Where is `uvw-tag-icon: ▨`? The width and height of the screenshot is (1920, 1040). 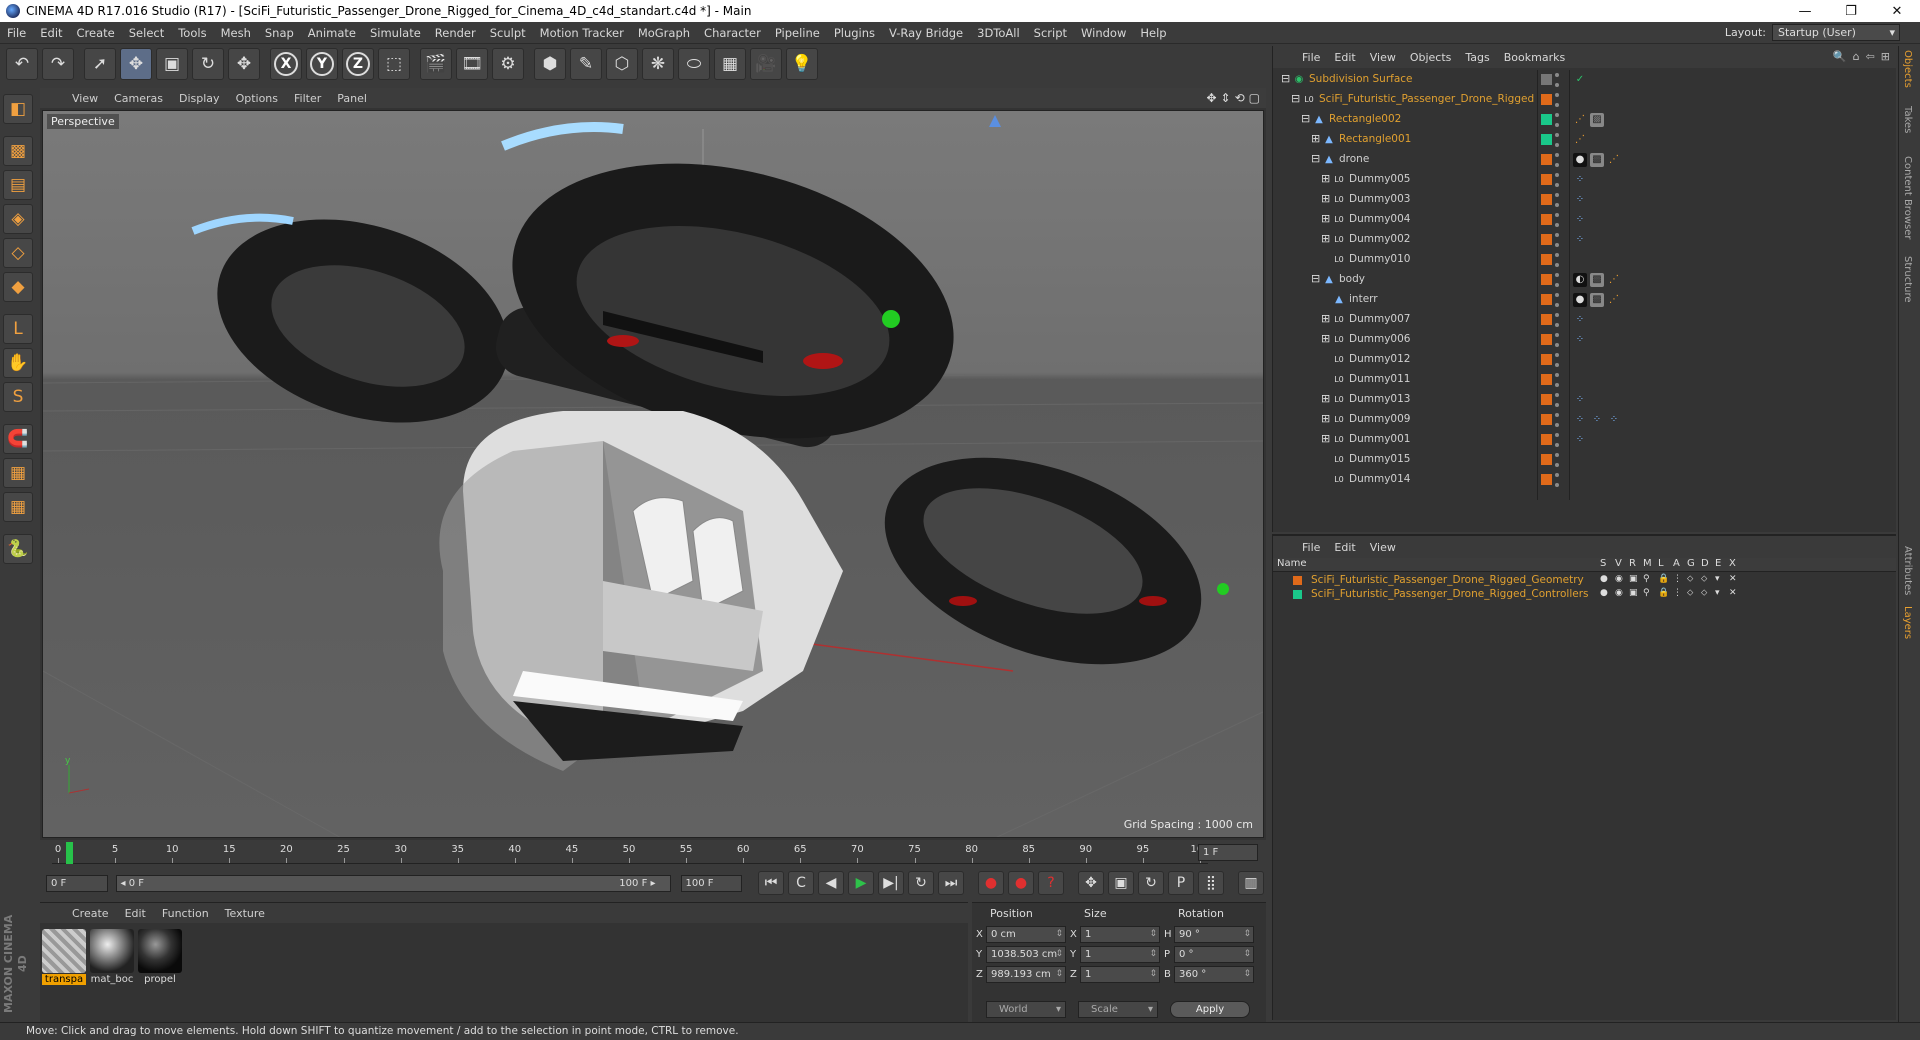 uvw-tag-icon: ▨ is located at coordinates (1597, 120).